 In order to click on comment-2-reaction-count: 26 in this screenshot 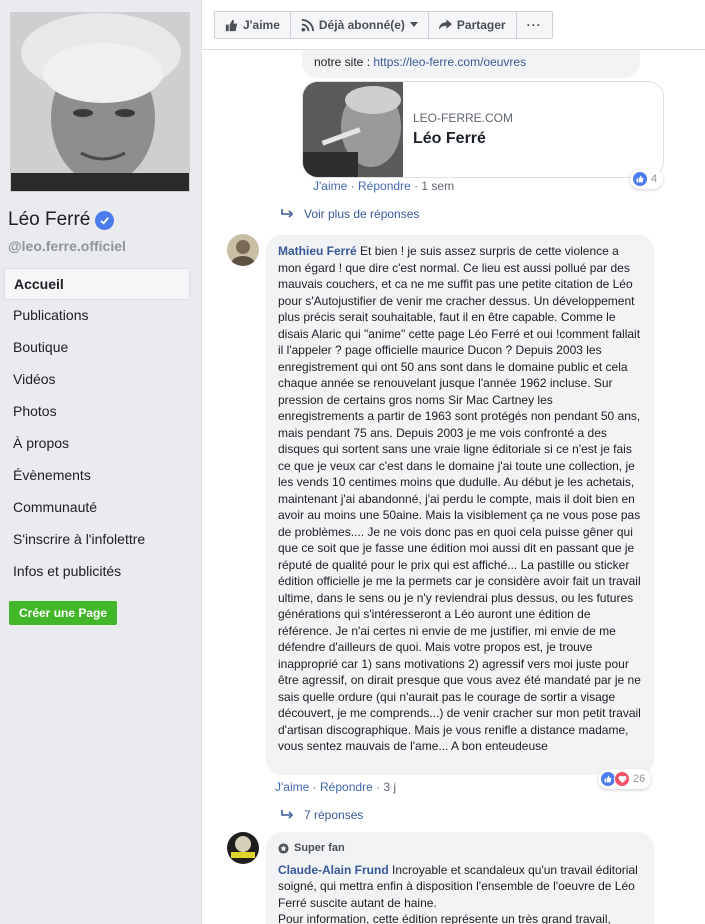, I will do `click(639, 779)`.